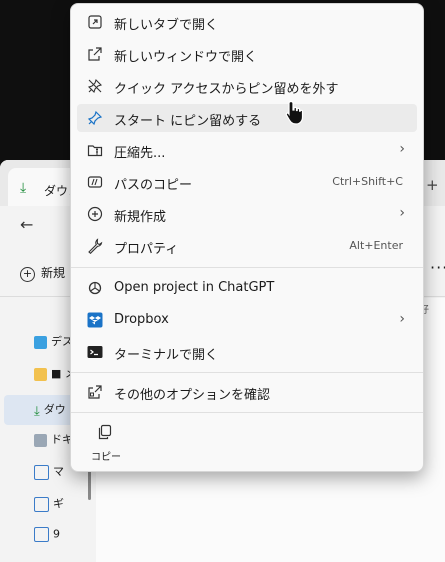 This screenshot has width=445, height=562. I want to click on menu-item-label: Dropbox, so click(141, 319).